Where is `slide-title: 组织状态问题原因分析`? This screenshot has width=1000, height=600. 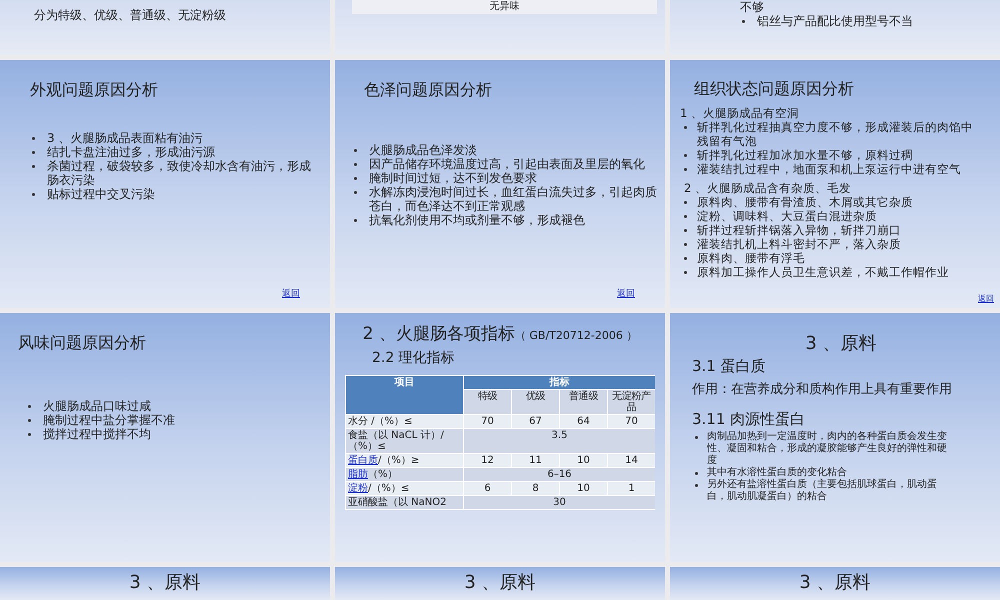 slide-title: 组织状态问题原因分析 is located at coordinates (774, 89).